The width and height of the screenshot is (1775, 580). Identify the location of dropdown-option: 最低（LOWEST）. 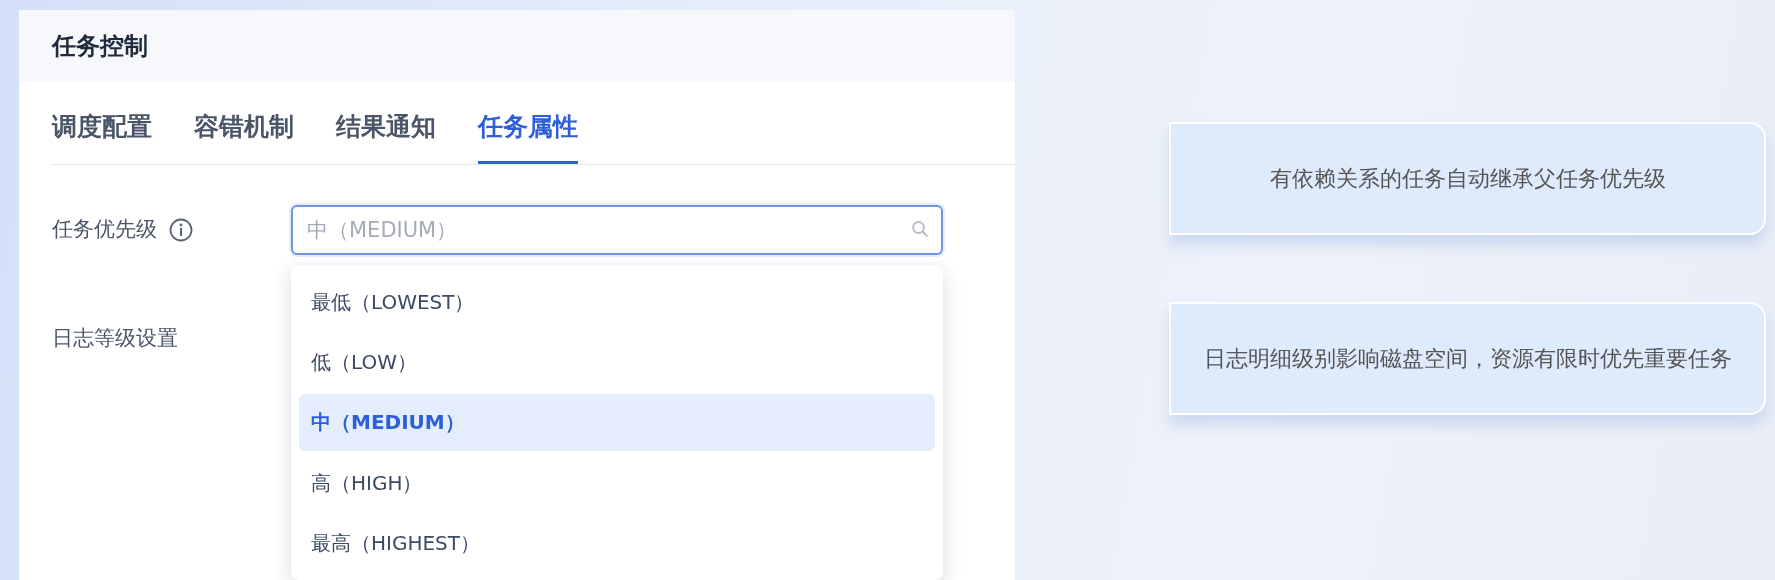
(617, 301).